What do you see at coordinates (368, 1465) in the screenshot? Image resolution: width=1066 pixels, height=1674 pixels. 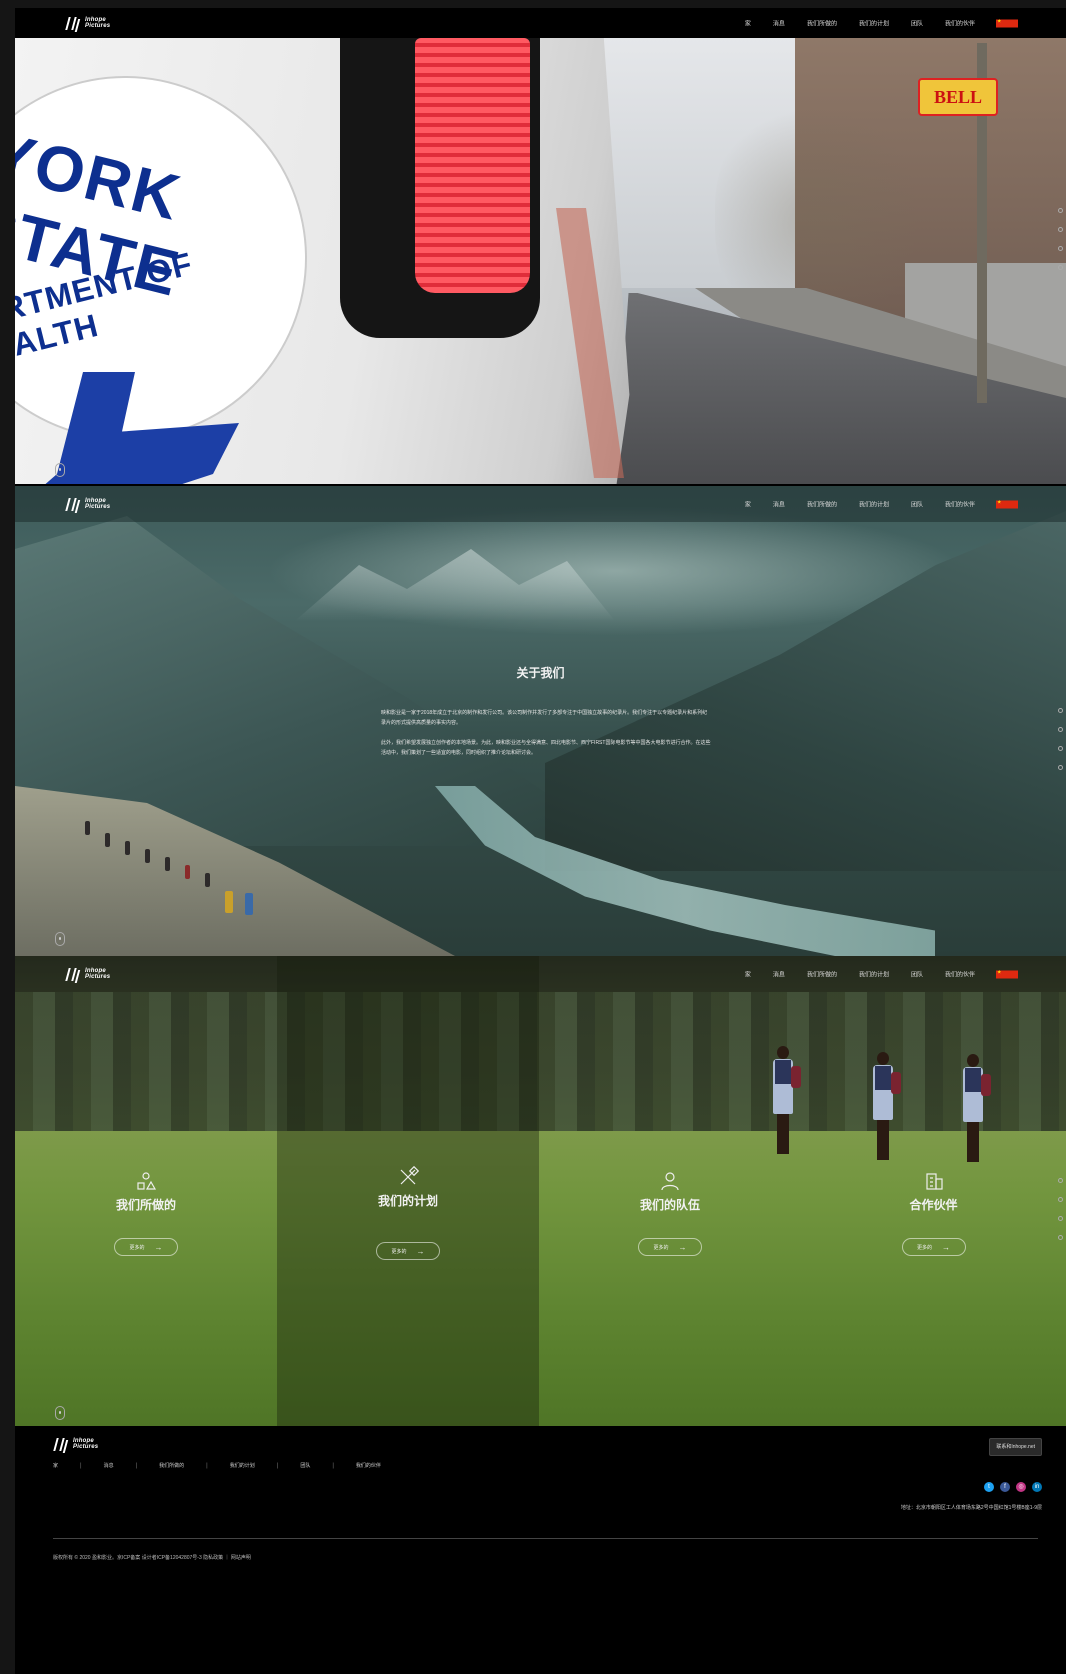 I see `footer-link-partners: 我们的伙伴` at bounding box center [368, 1465].